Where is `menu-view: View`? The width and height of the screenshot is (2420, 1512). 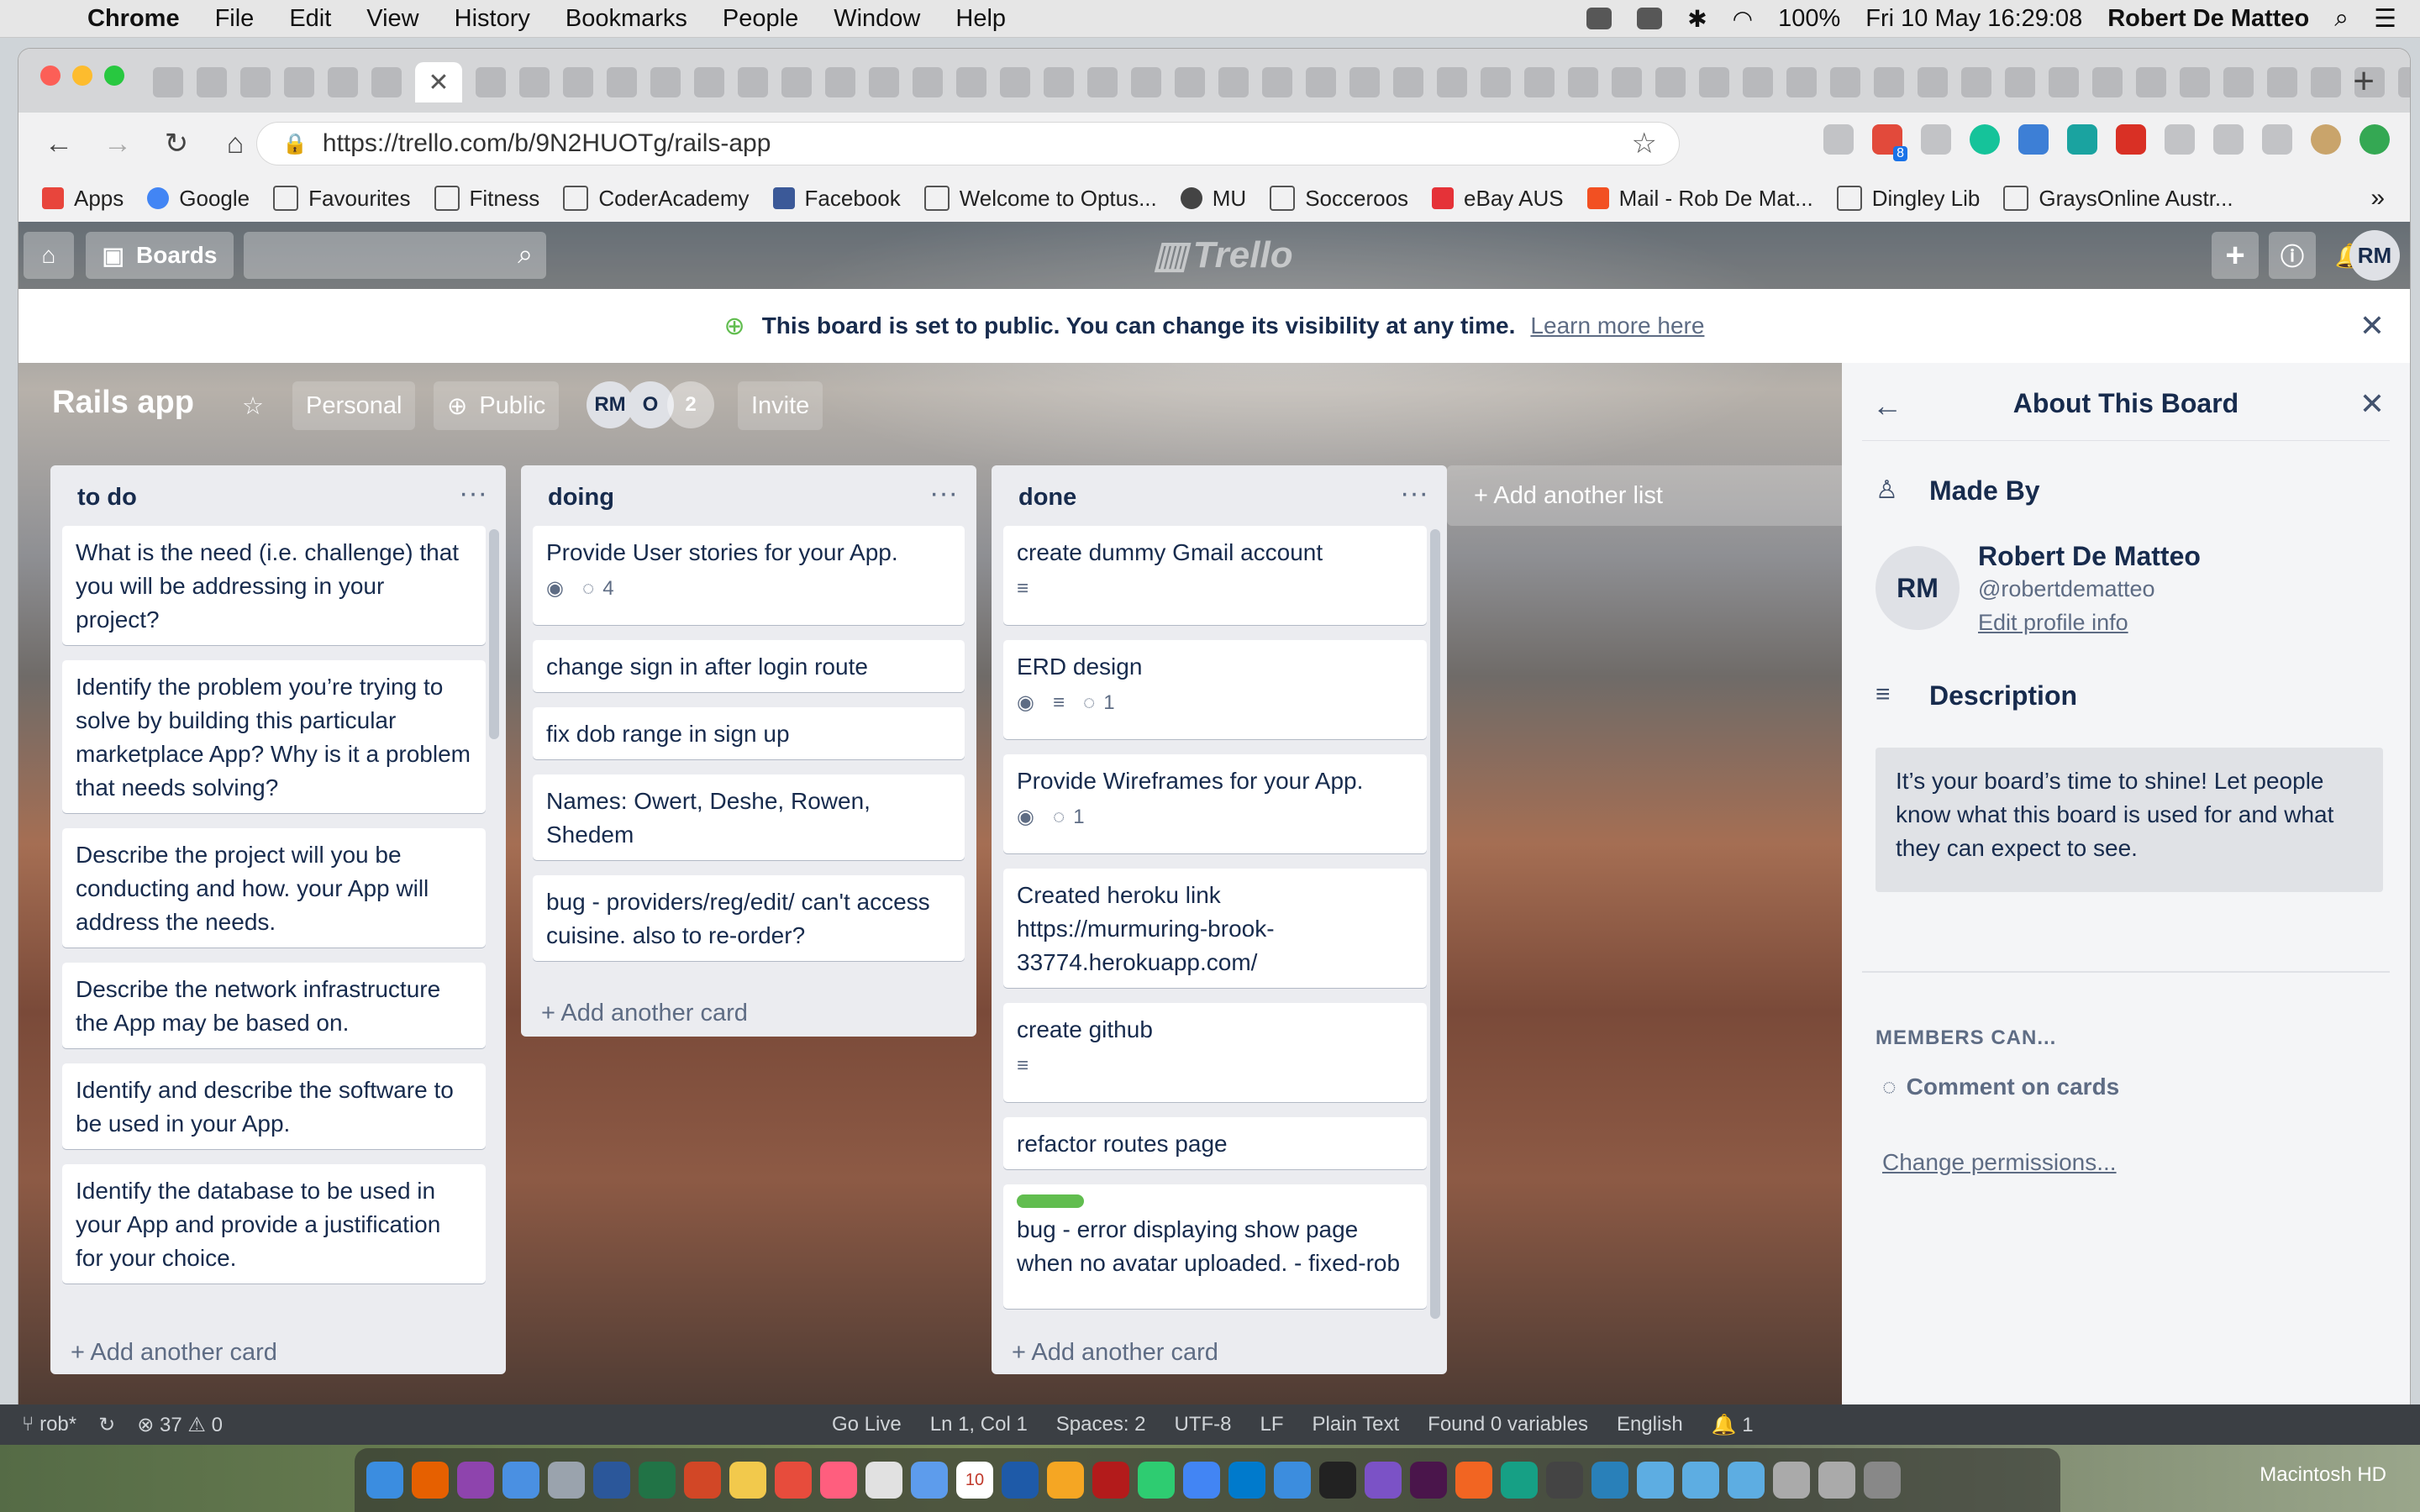 menu-view: View is located at coordinates (392, 19).